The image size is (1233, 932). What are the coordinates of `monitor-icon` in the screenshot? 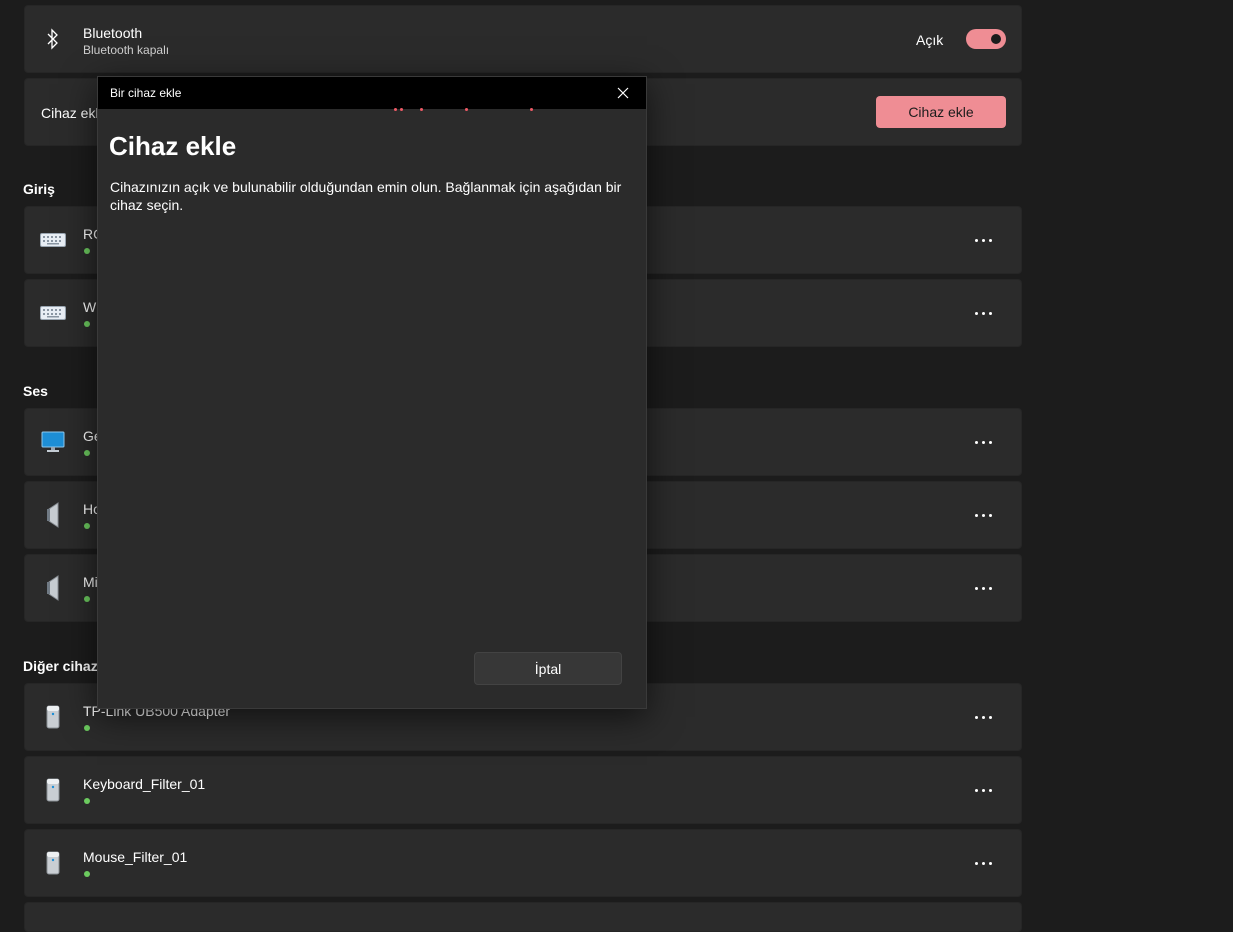 It's located at (53, 442).